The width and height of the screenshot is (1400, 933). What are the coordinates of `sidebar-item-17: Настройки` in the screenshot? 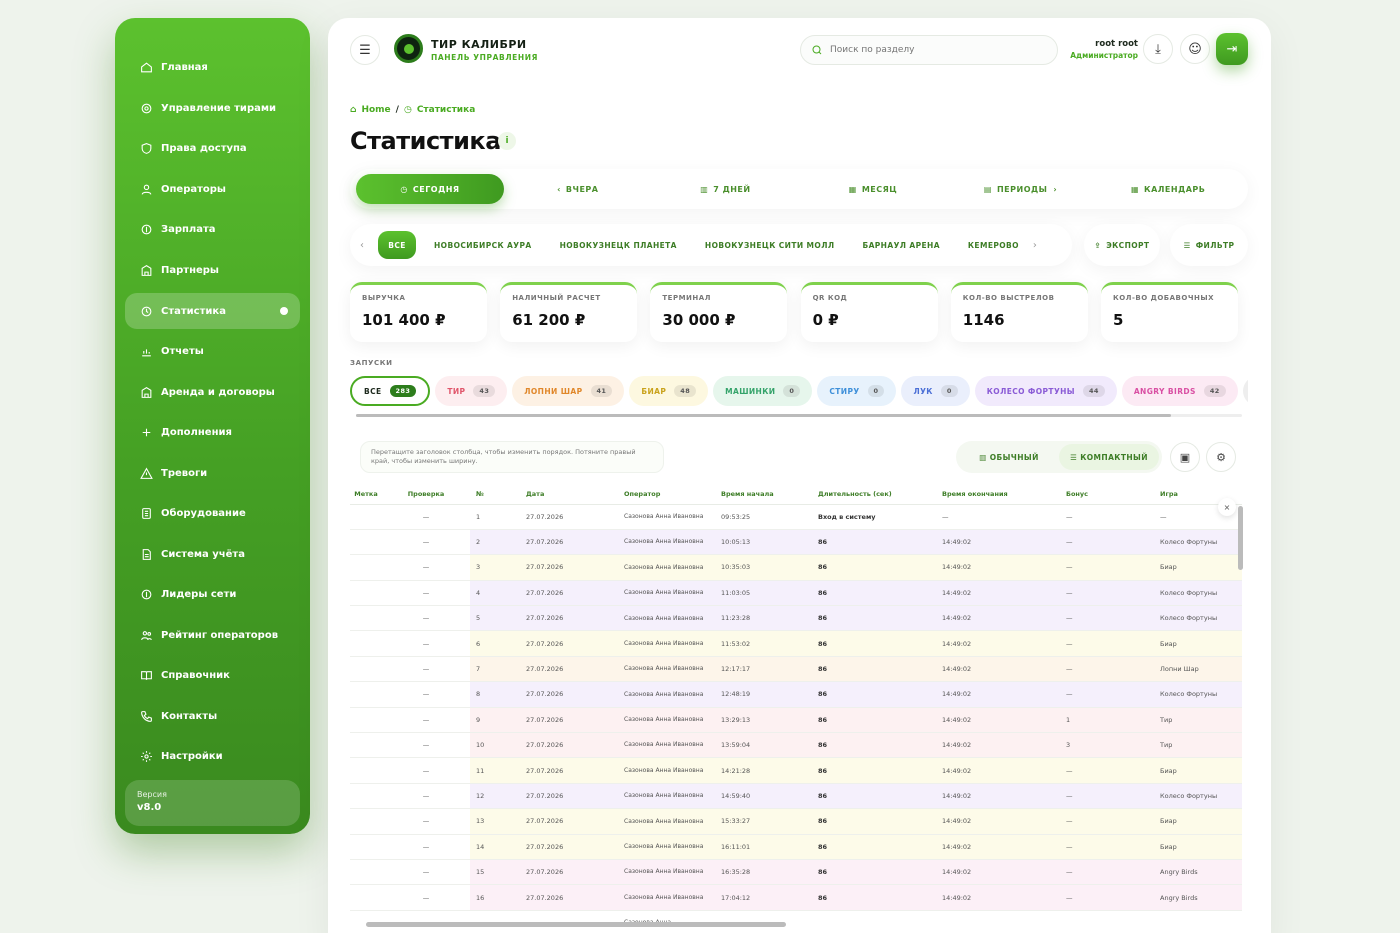 It's located at (212, 756).